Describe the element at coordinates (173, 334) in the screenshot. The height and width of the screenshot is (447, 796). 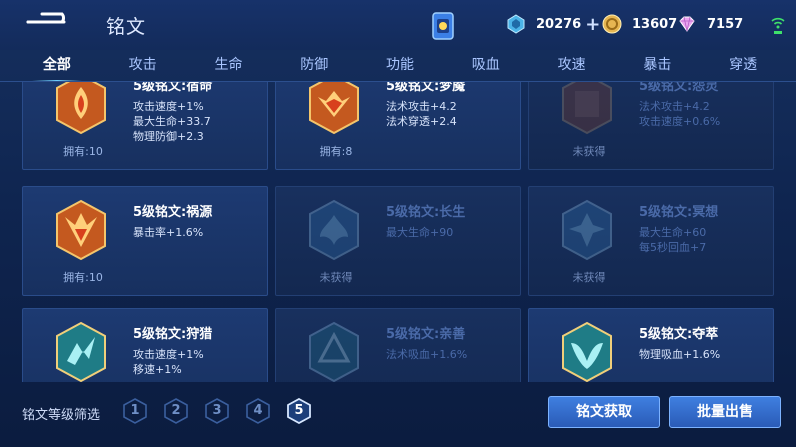
I see `inscription-name: 5级铭文:狩猎` at that location.